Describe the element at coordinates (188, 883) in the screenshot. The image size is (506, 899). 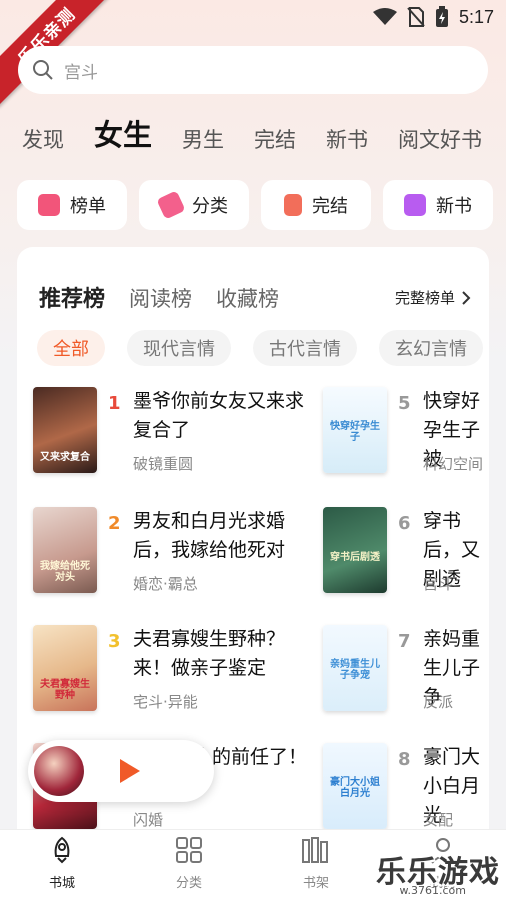
I see `nav-label: 分类` at that location.